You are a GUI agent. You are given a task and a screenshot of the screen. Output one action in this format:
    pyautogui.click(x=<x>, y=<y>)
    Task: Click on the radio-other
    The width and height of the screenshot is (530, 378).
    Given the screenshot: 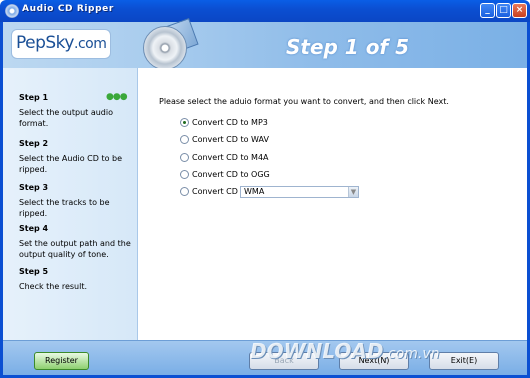 What is the action you would take?
    pyautogui.click(x=184, y=191)
    